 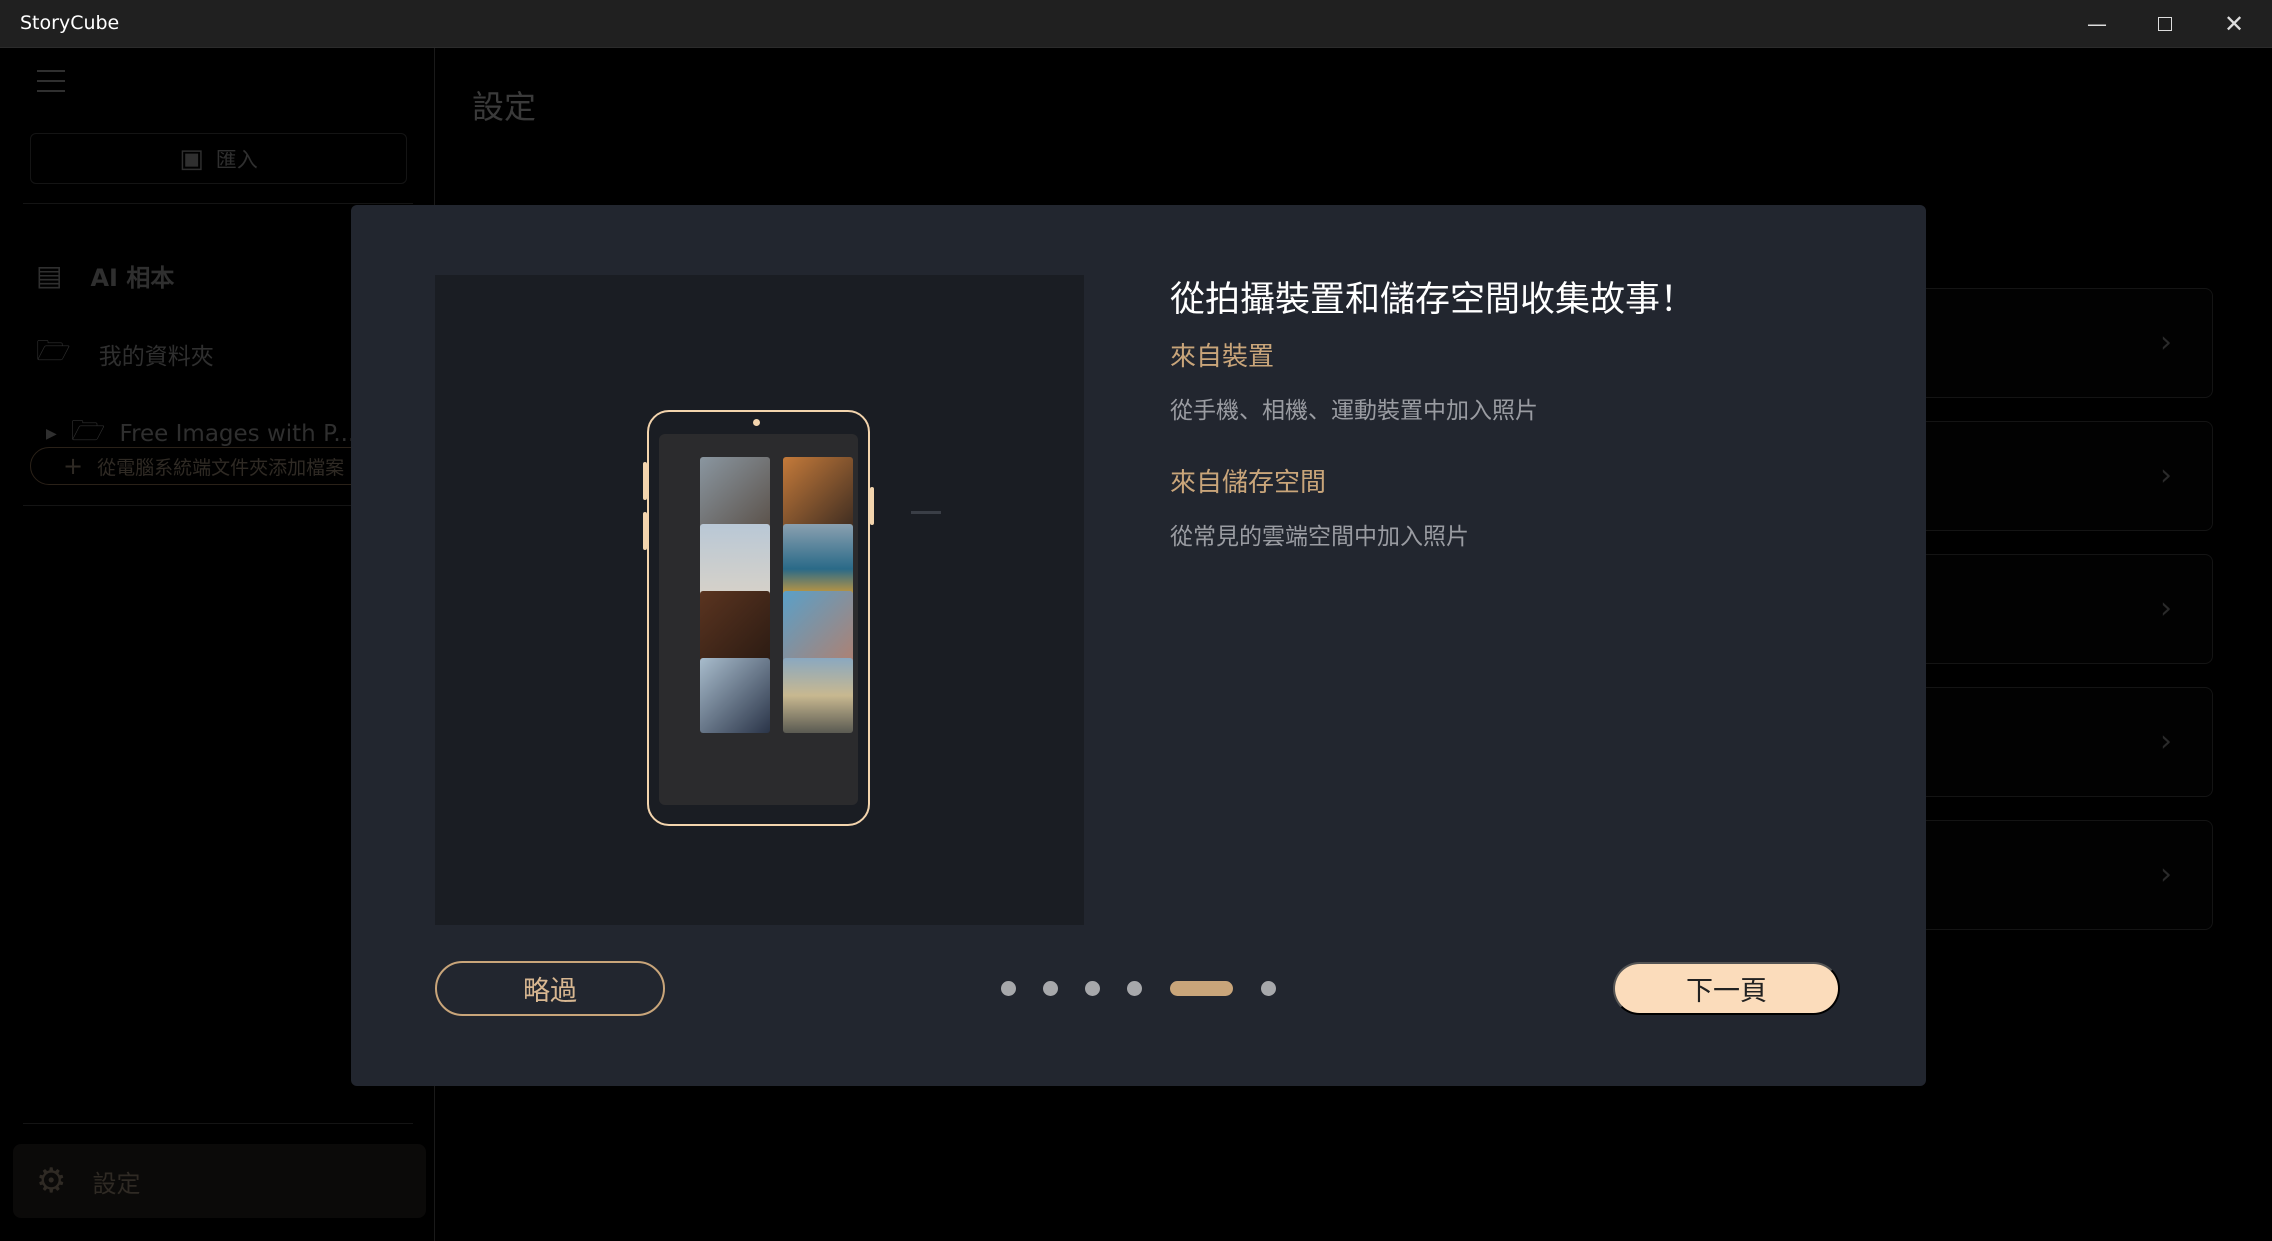 I want to click on section-heading: 來自儲存空間, so click(x=1248, y=483).